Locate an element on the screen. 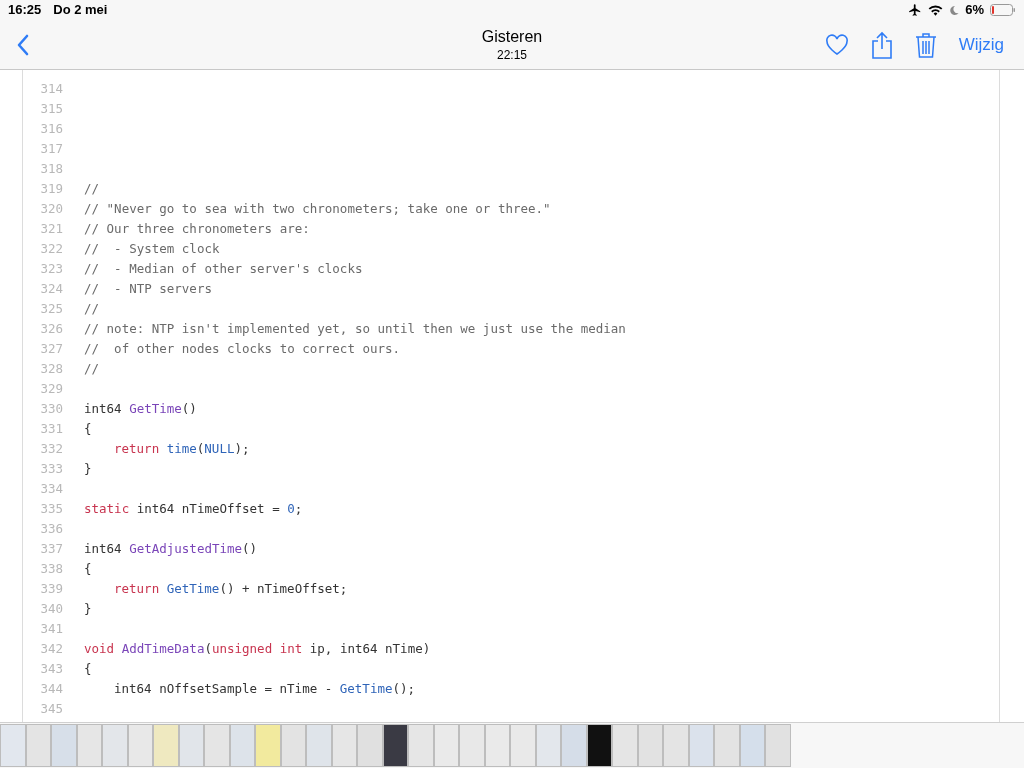  share-icon is located at coordinates (881, 44).